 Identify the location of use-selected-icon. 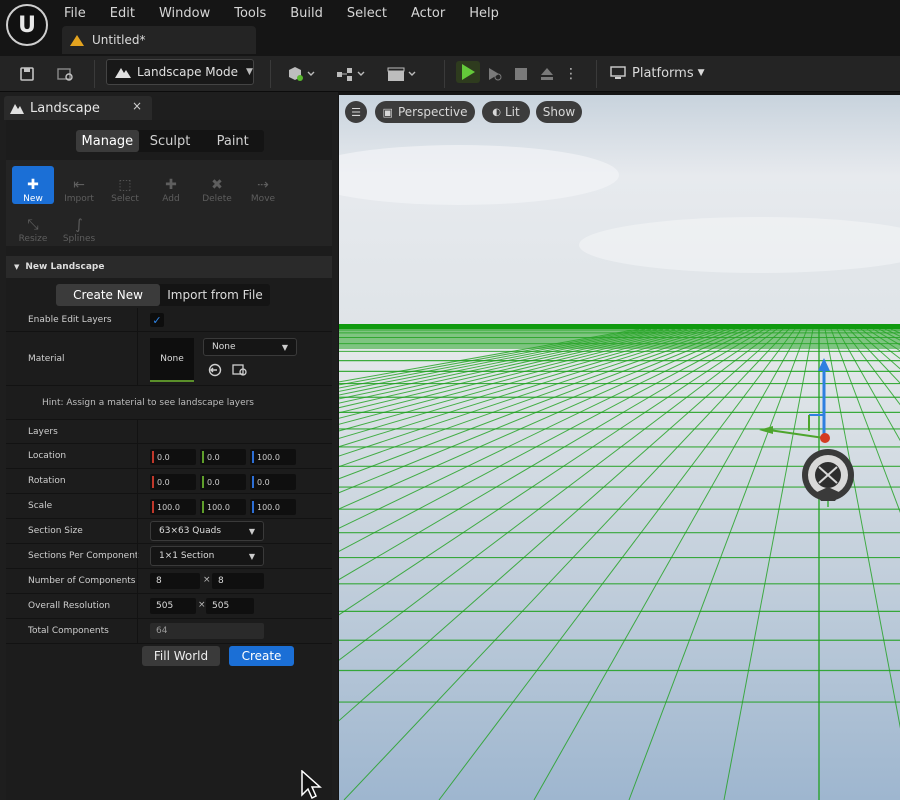
(215, 369).